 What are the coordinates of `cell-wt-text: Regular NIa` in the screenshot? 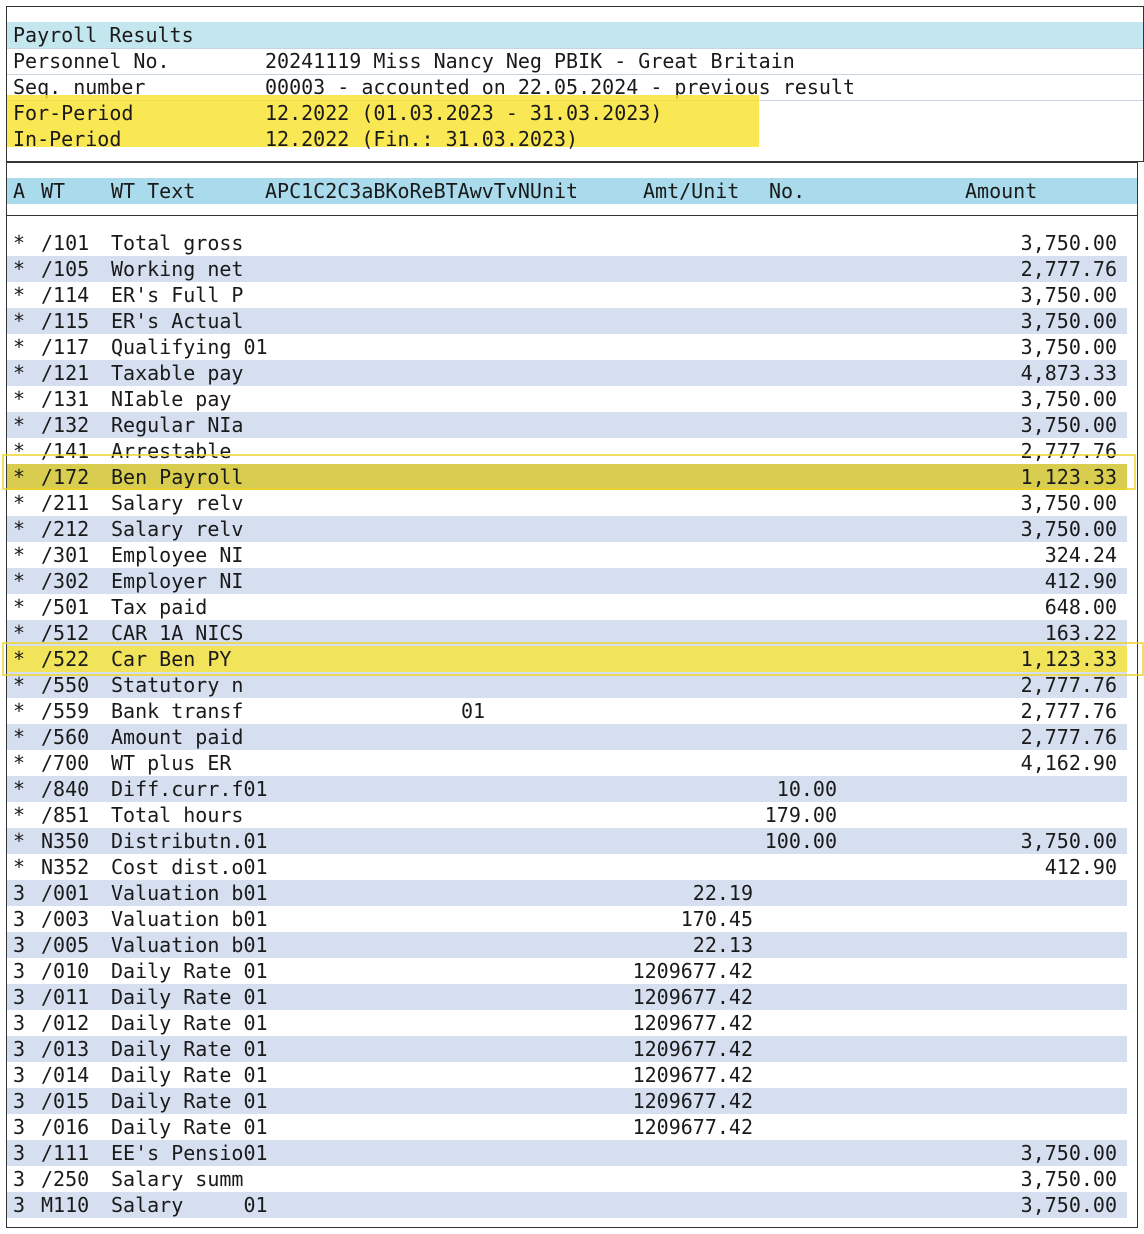 It's located at (177, 425).